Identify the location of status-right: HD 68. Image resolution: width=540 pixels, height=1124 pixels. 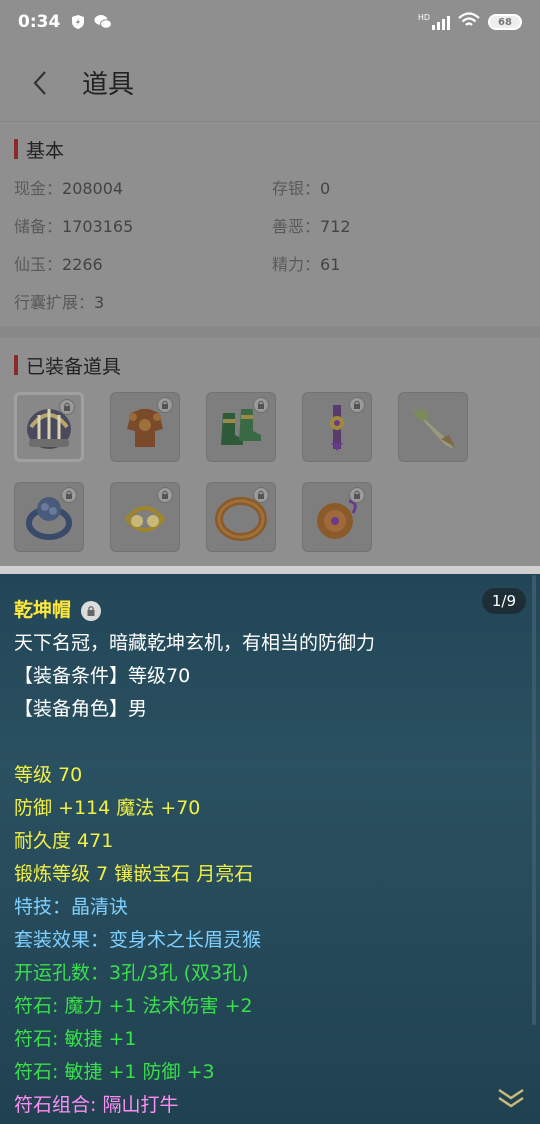
(469, 22).